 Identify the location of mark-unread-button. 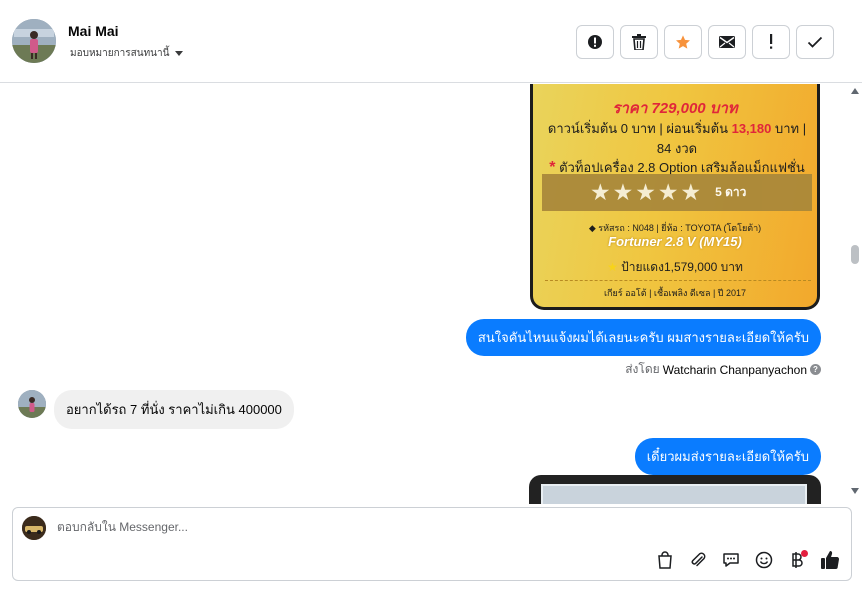
(727, 42).